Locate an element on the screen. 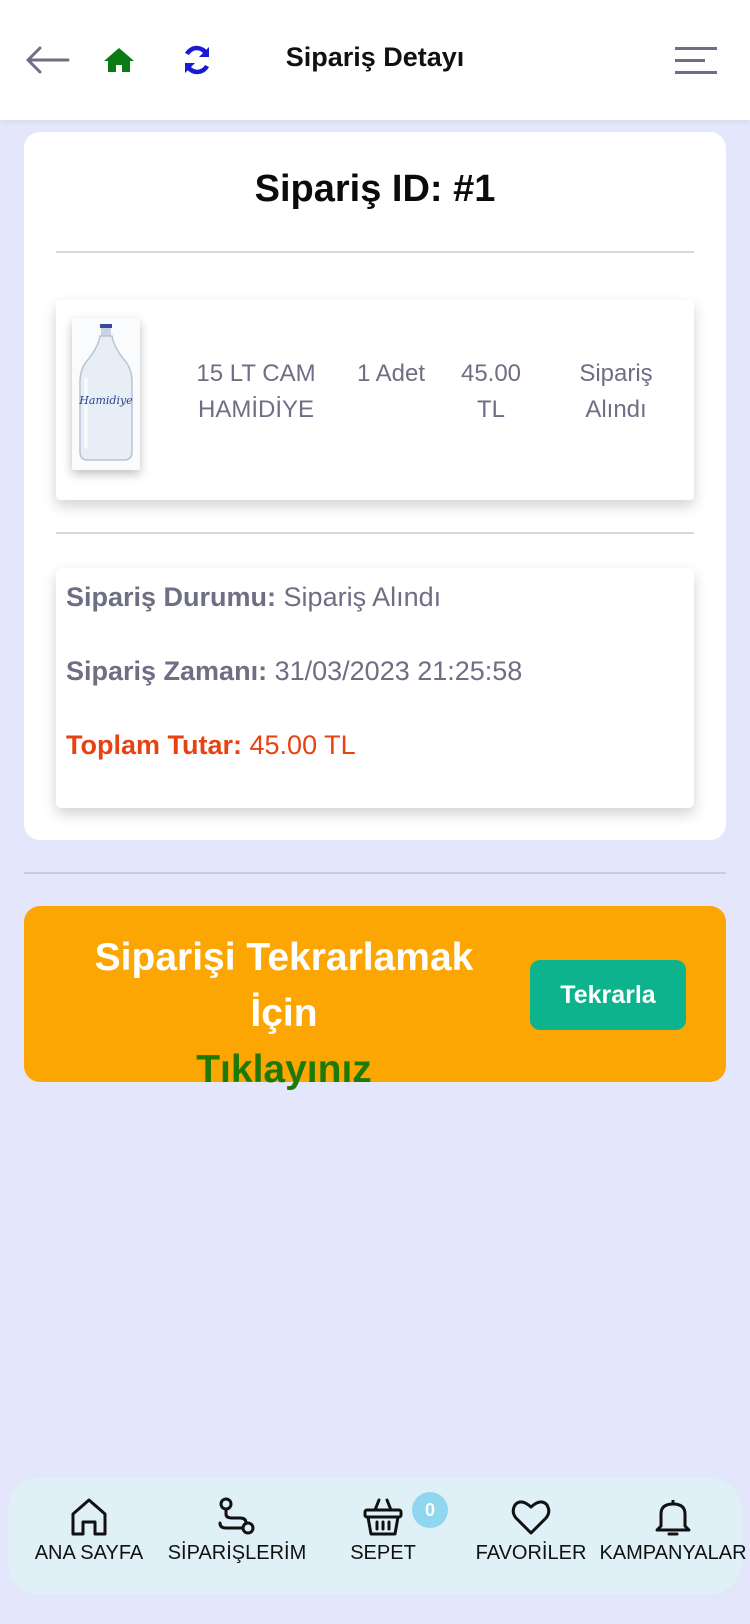  order-time-value: 31/03/2023 21:25:58 is located at coordinates (398, 671).